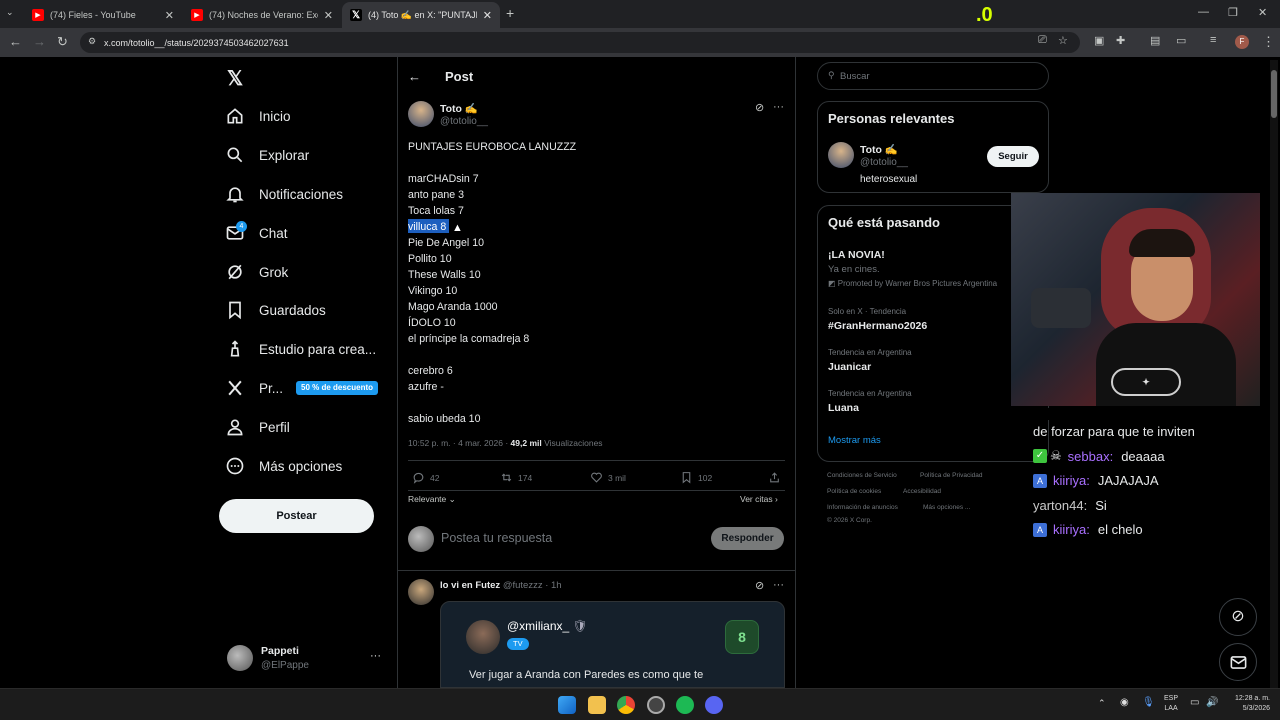 Image resolution: width=1280 pixels, height=720 pixels. I want to click on reply-action: 42, so click(425, 477).